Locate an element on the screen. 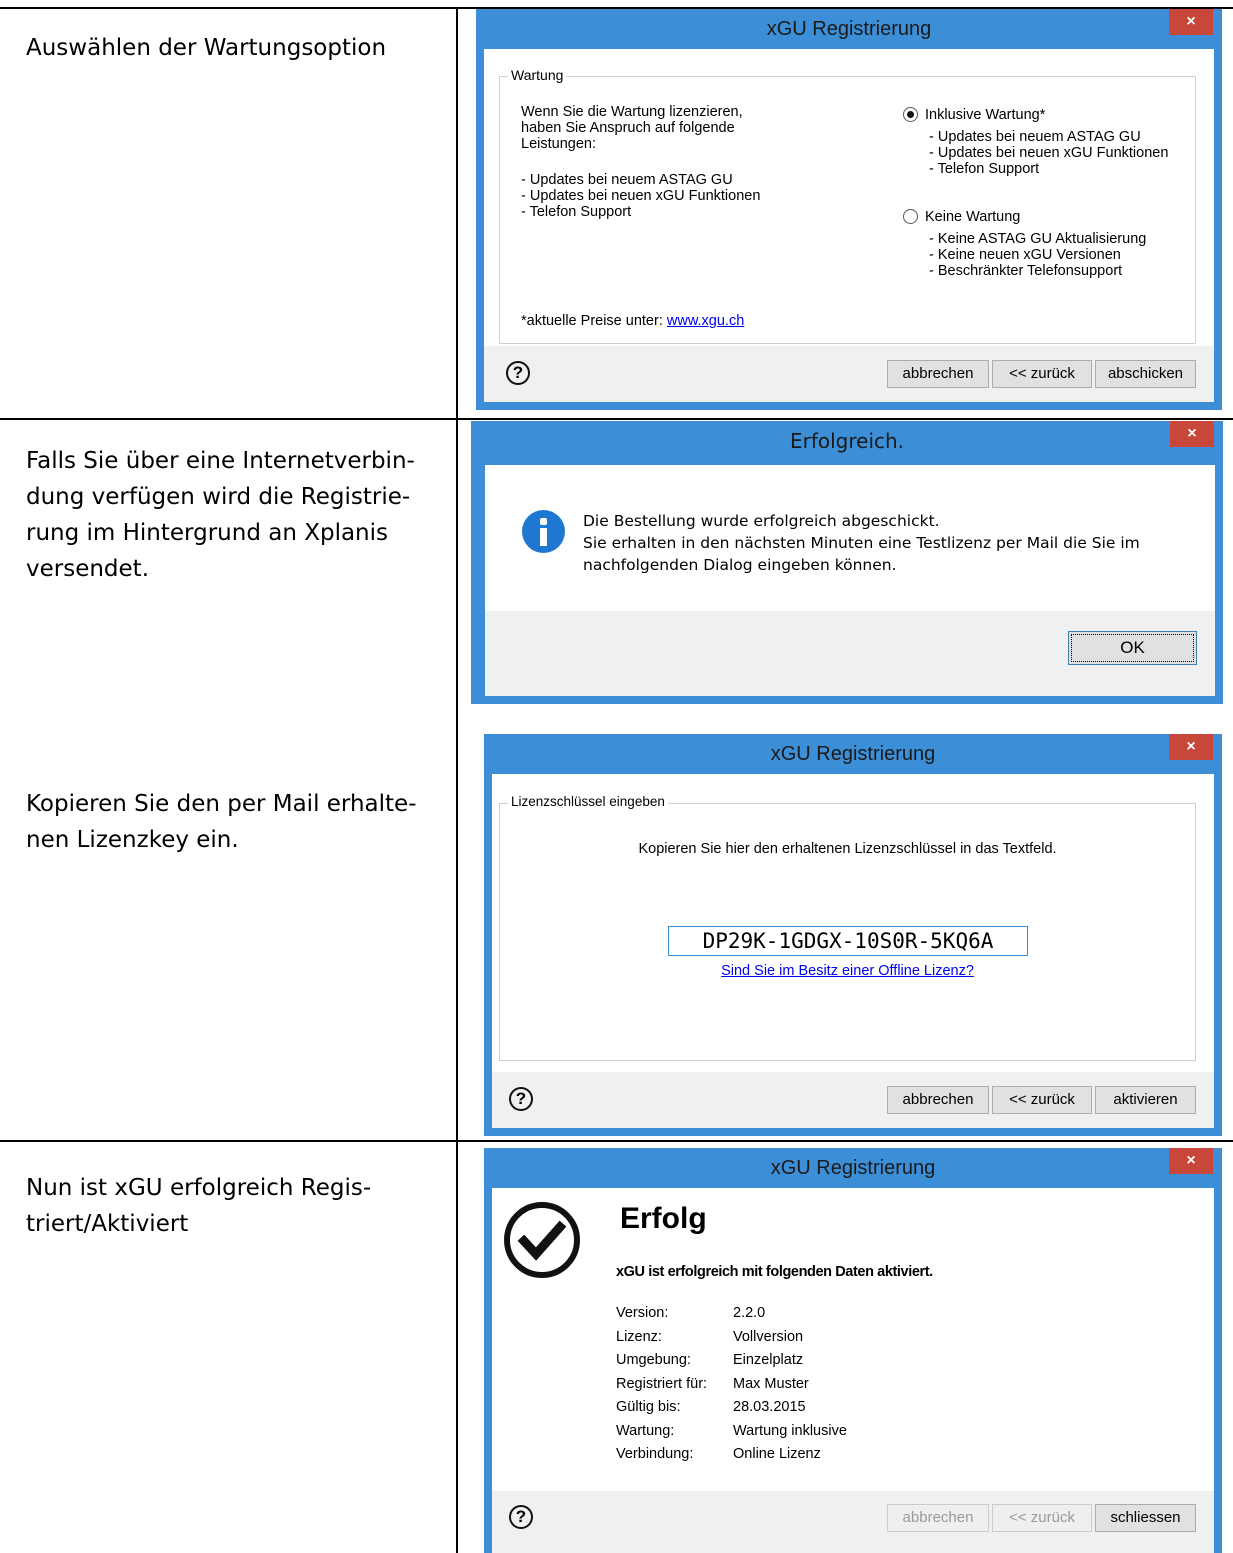 The height and width of the screenshot is (1553, 1233). dialog-footer: ? abbrechen << zurück schliessen is located at coordinates (853, 1522).